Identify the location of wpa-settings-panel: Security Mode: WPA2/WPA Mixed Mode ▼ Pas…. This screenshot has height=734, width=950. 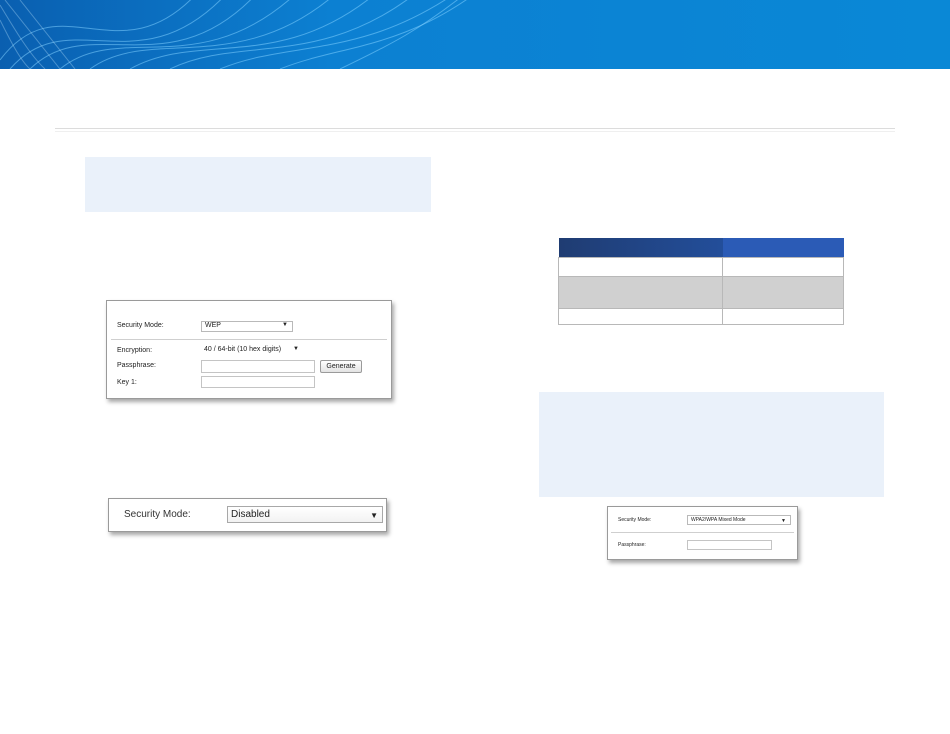
(702, 533).